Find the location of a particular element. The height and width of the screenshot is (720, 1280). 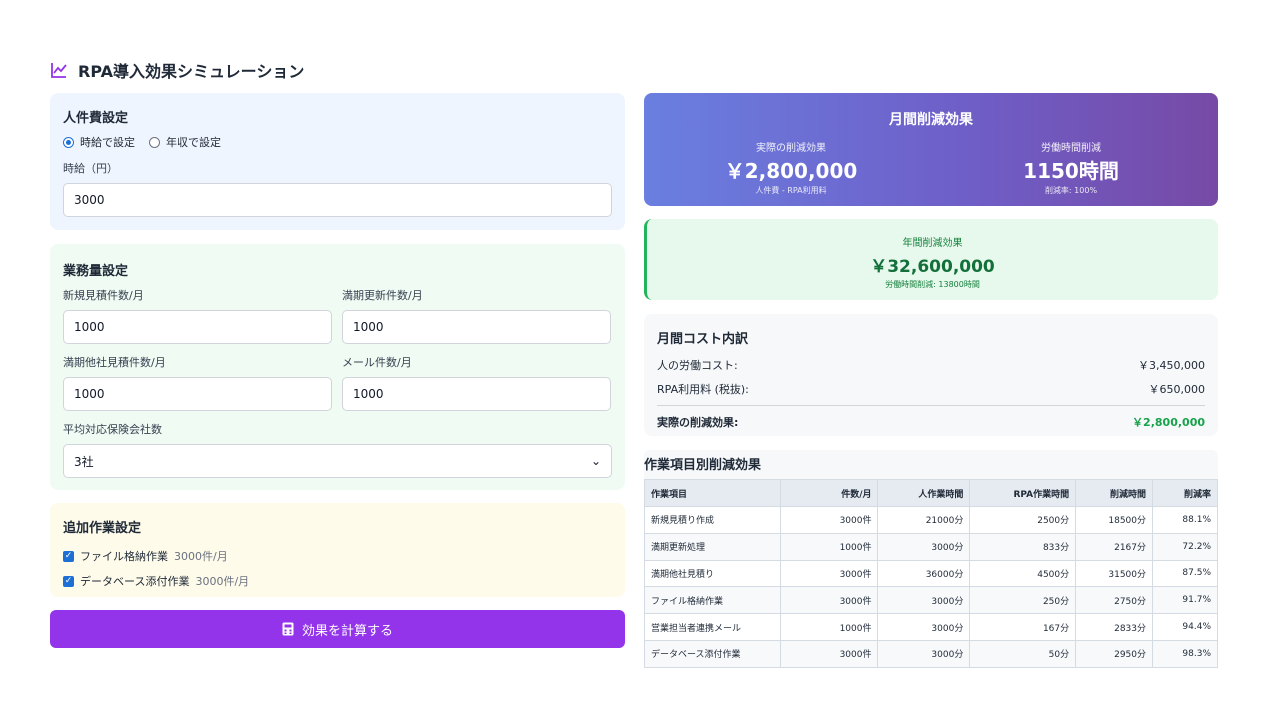

table-row: 満期他社見積り 3000件 36000分 4500分 31500分 87.5% is located at coordinates (931, 573).